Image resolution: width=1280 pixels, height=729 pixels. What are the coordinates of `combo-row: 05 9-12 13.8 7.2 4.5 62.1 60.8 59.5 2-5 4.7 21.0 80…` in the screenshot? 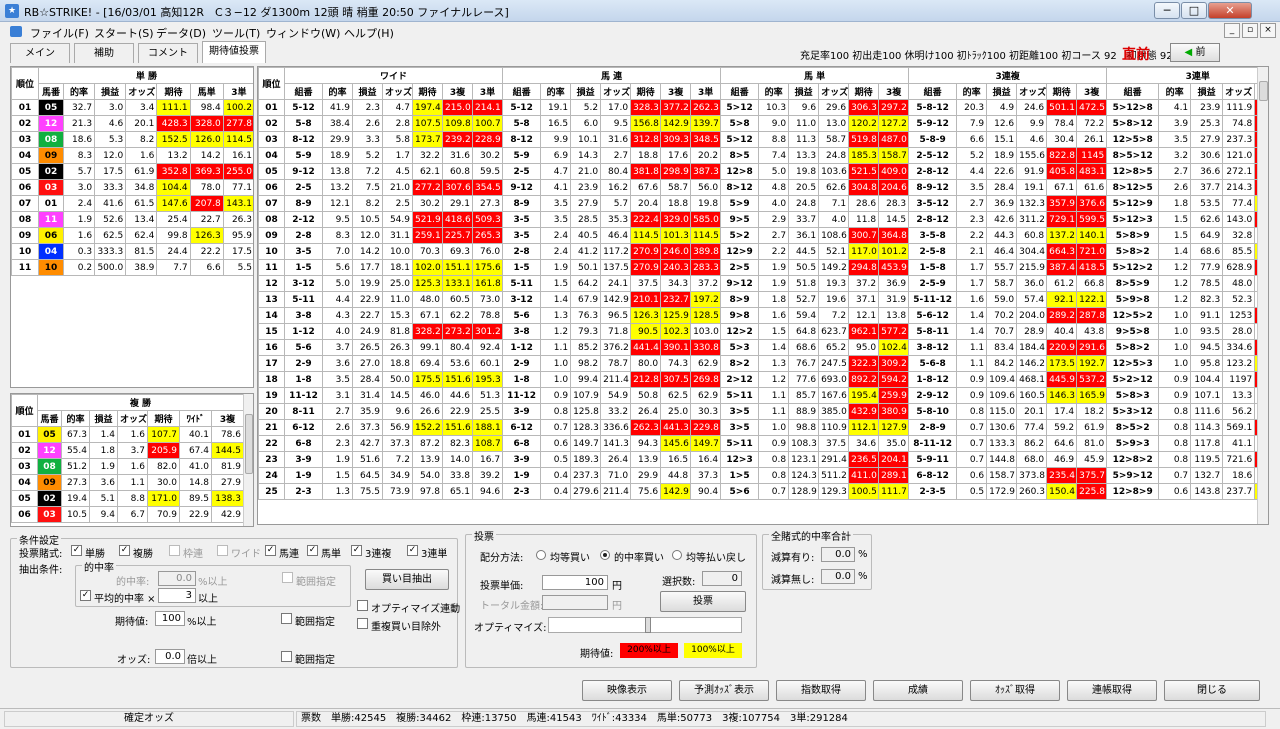 It's located at (763, 171).